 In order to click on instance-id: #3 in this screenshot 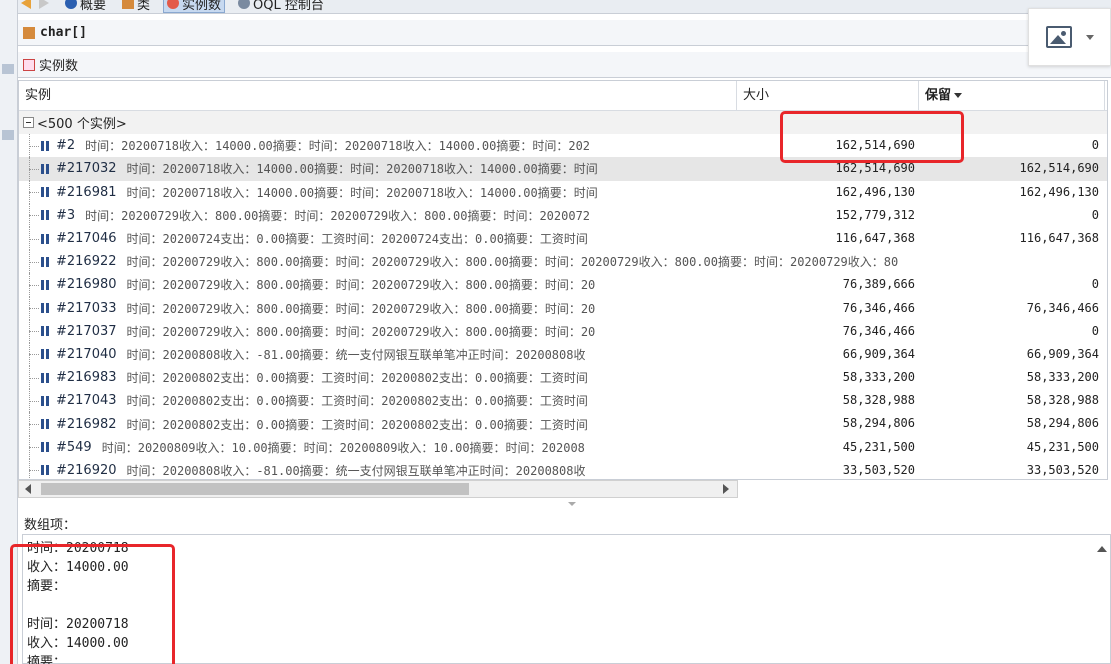, I will do `click(66, 215)`.